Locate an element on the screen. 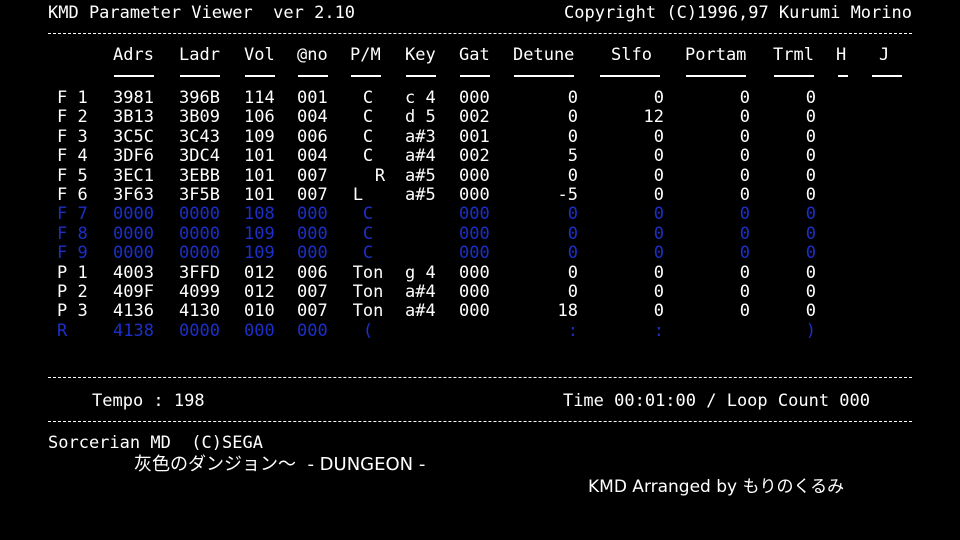 This screenshot has height=540, width=960. cell-channel: P 3 is located at coordinates (72, 311).